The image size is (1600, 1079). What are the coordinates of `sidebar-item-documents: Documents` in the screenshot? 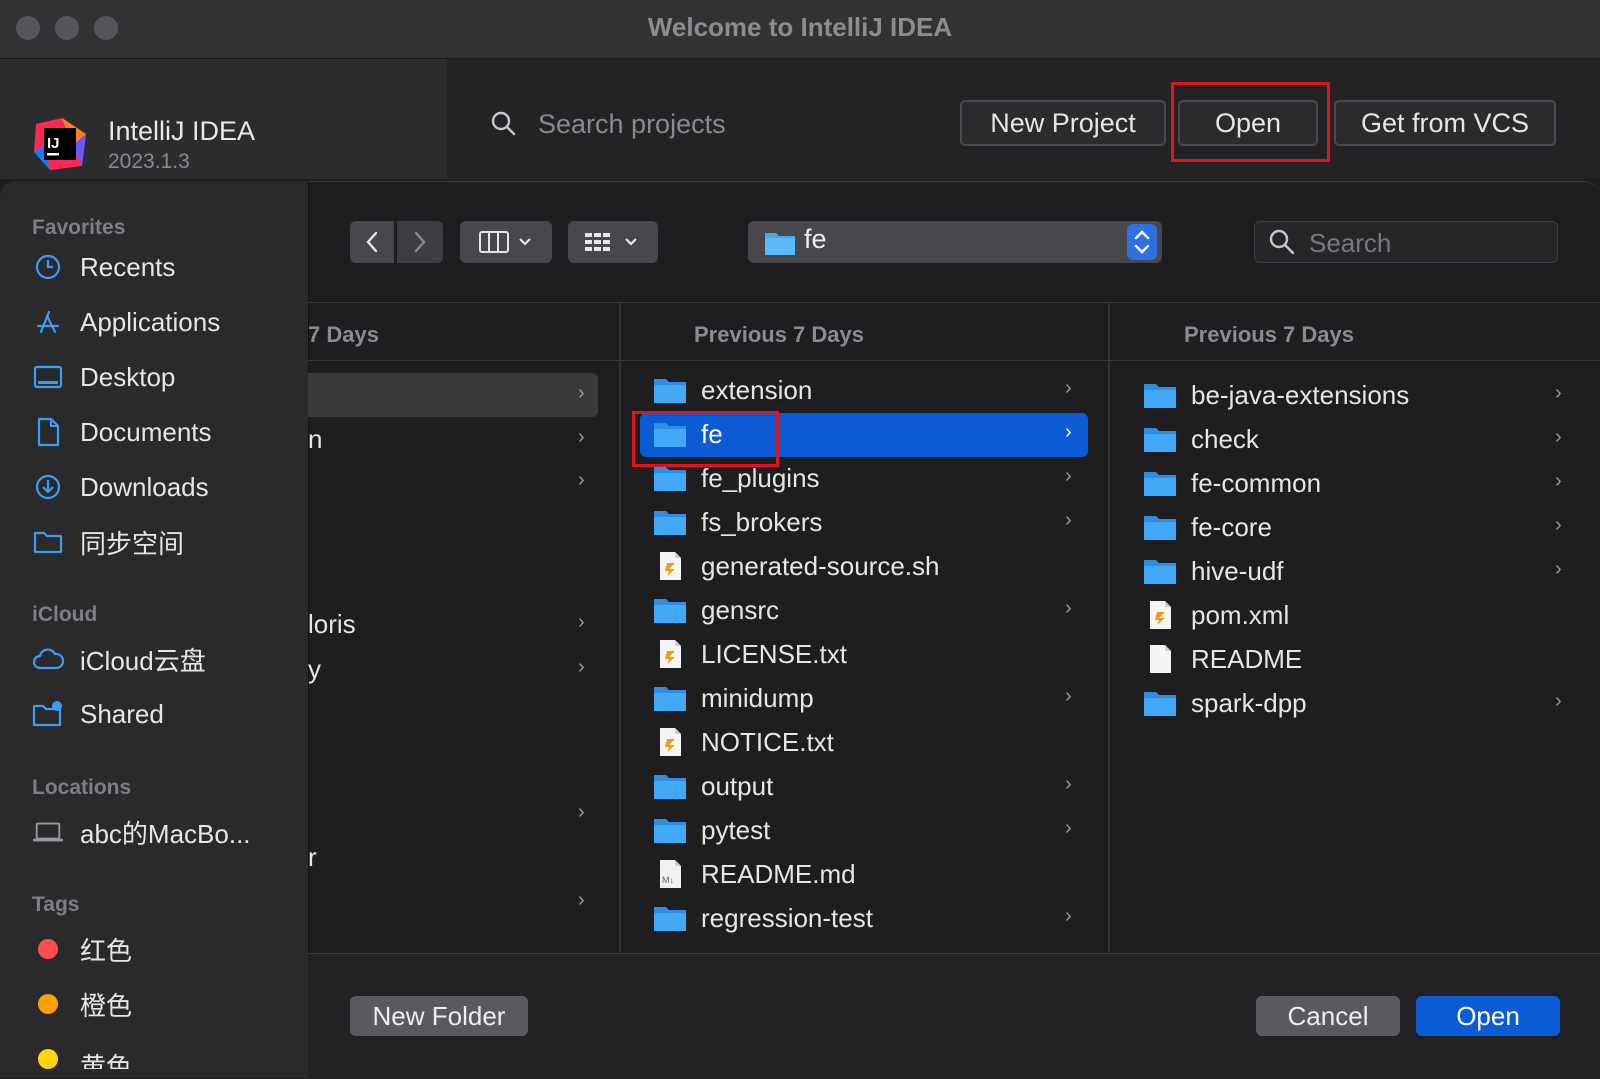 It's located at (122, 432).